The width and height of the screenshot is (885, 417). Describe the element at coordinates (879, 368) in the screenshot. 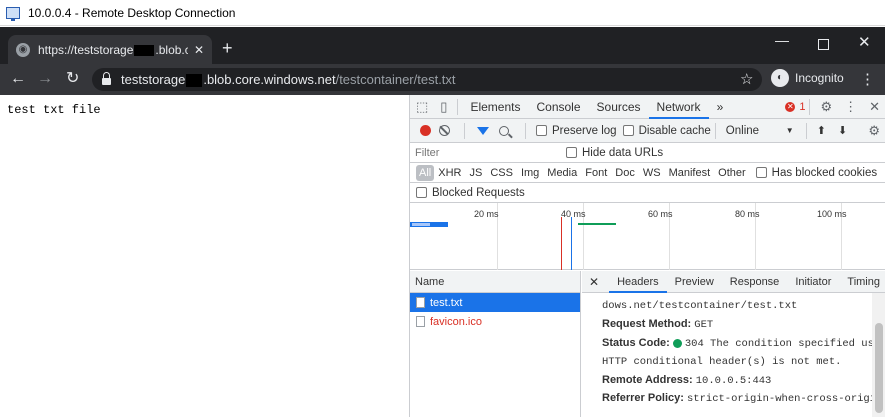

I see `scrollbar-thumb` at that location.